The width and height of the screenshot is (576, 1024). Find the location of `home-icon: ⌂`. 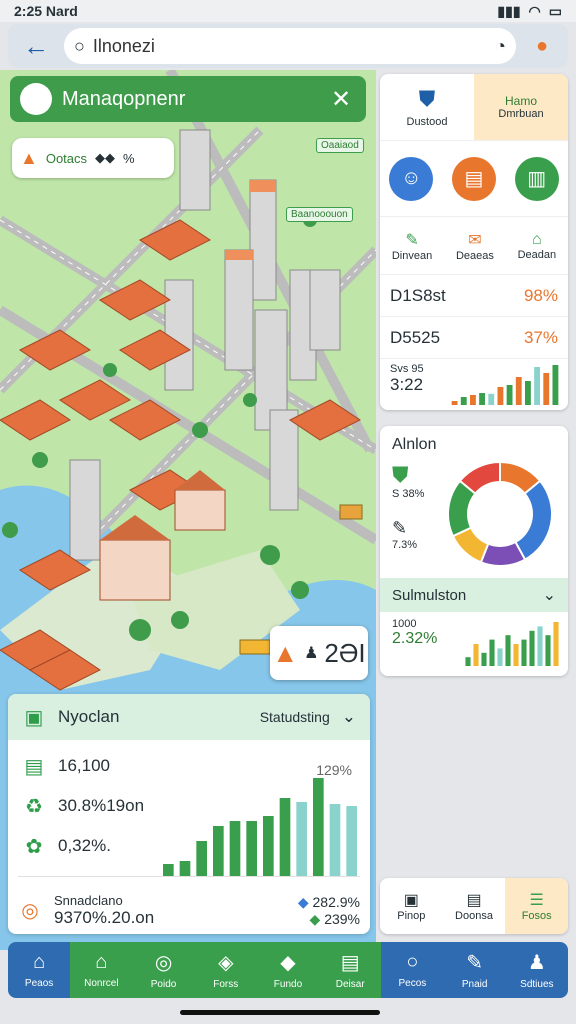

home-icon: ⌂ is located at coordinates (101, 962).